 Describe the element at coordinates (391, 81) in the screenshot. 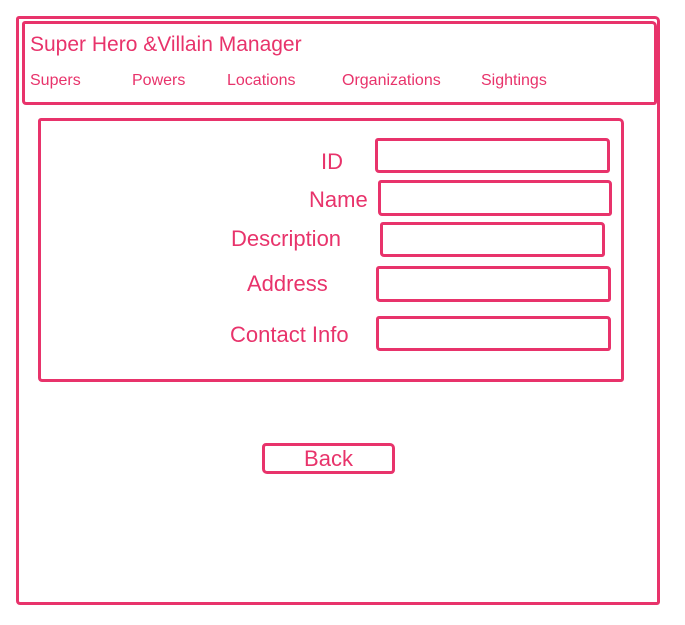

I see `nav-link-organizations: Organizations` at that location.